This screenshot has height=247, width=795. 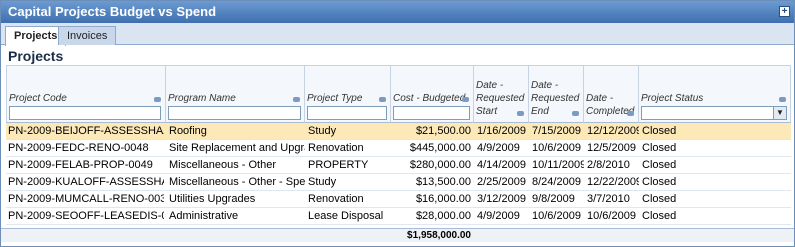 I want to click on cell-end: 10/11/2009, so click(x=558, y=165).